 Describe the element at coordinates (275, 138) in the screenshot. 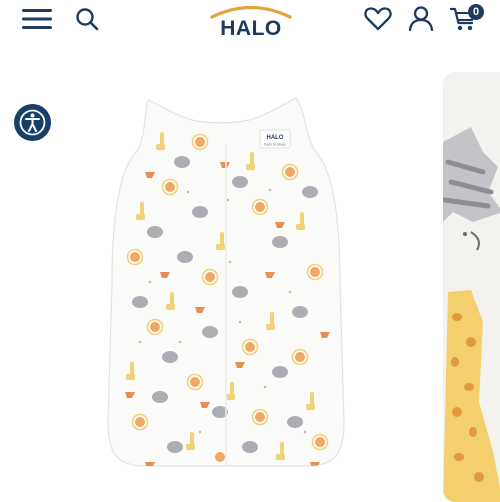

I see `product-label-text: HALO` at that location.